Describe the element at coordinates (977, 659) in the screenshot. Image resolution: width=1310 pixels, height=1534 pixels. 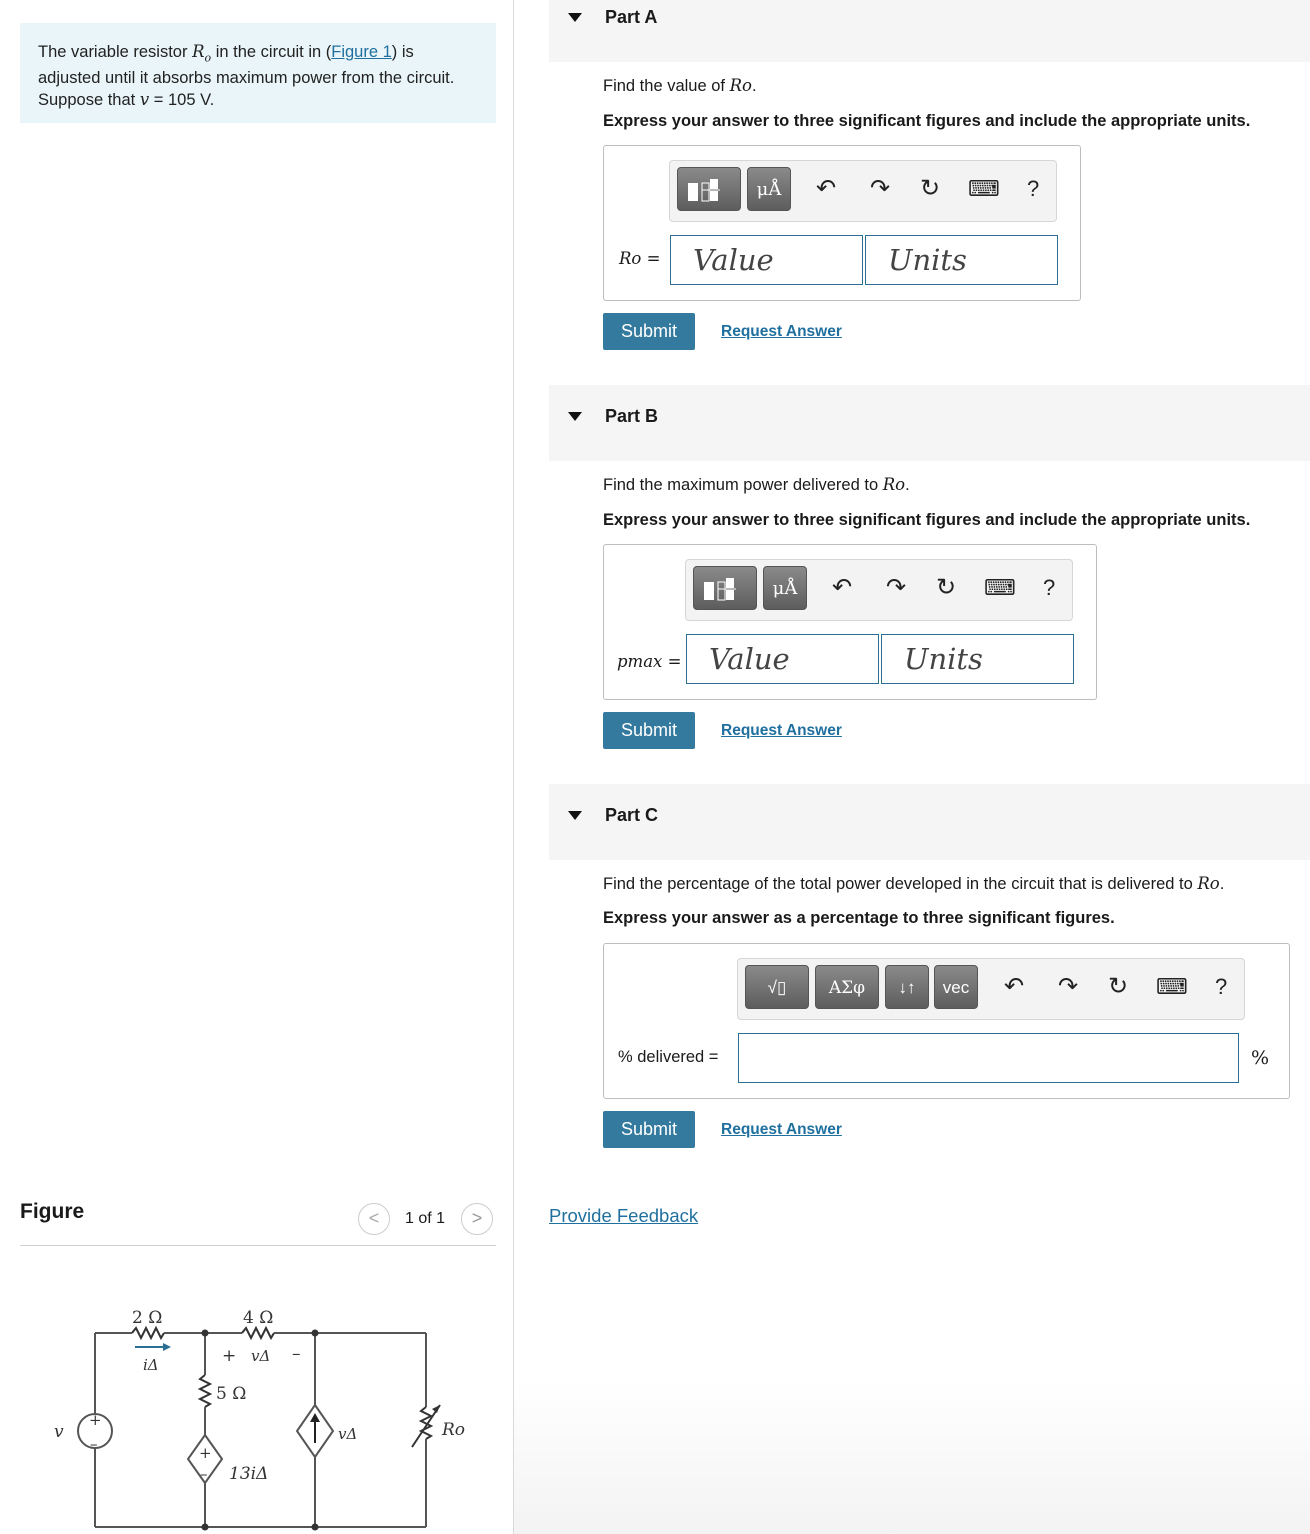
I see `part-b-units-input: Units` at that location.